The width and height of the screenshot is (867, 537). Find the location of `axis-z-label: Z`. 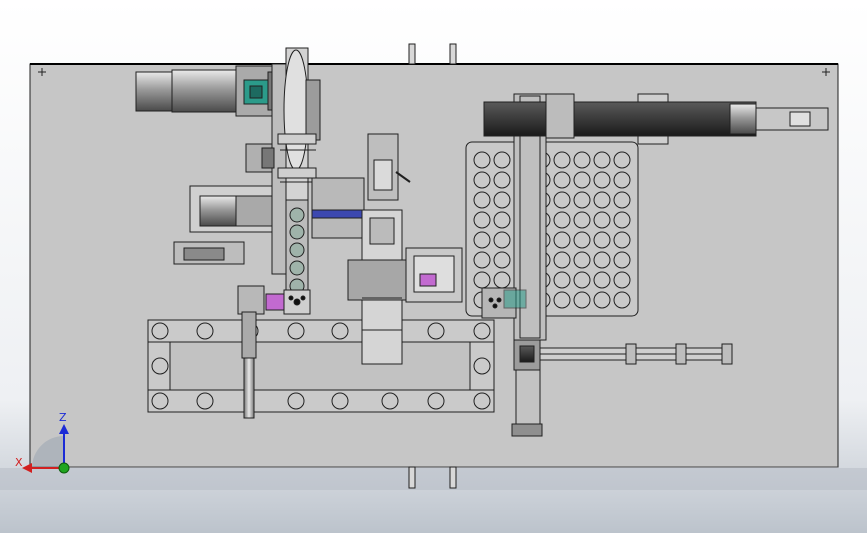

axis-z-label: Z is located at coordinates (63, 417).